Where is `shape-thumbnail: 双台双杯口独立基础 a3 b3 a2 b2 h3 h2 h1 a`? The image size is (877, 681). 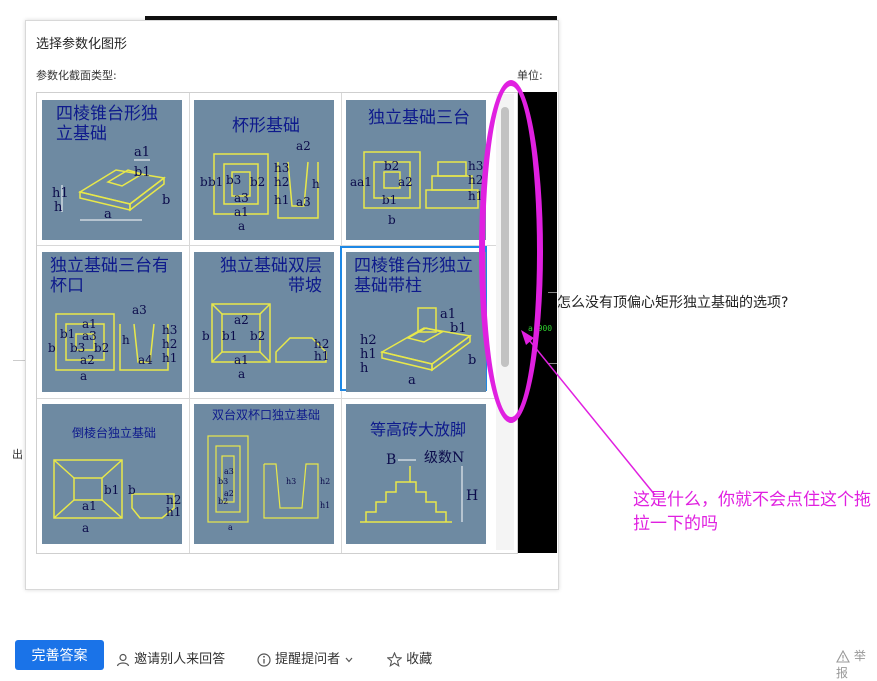 shape-thumbnail: 双台双杯口独立基础 a3 b3 a2 b2 h3 h2 h1 a is located at coordinates (264, 474).